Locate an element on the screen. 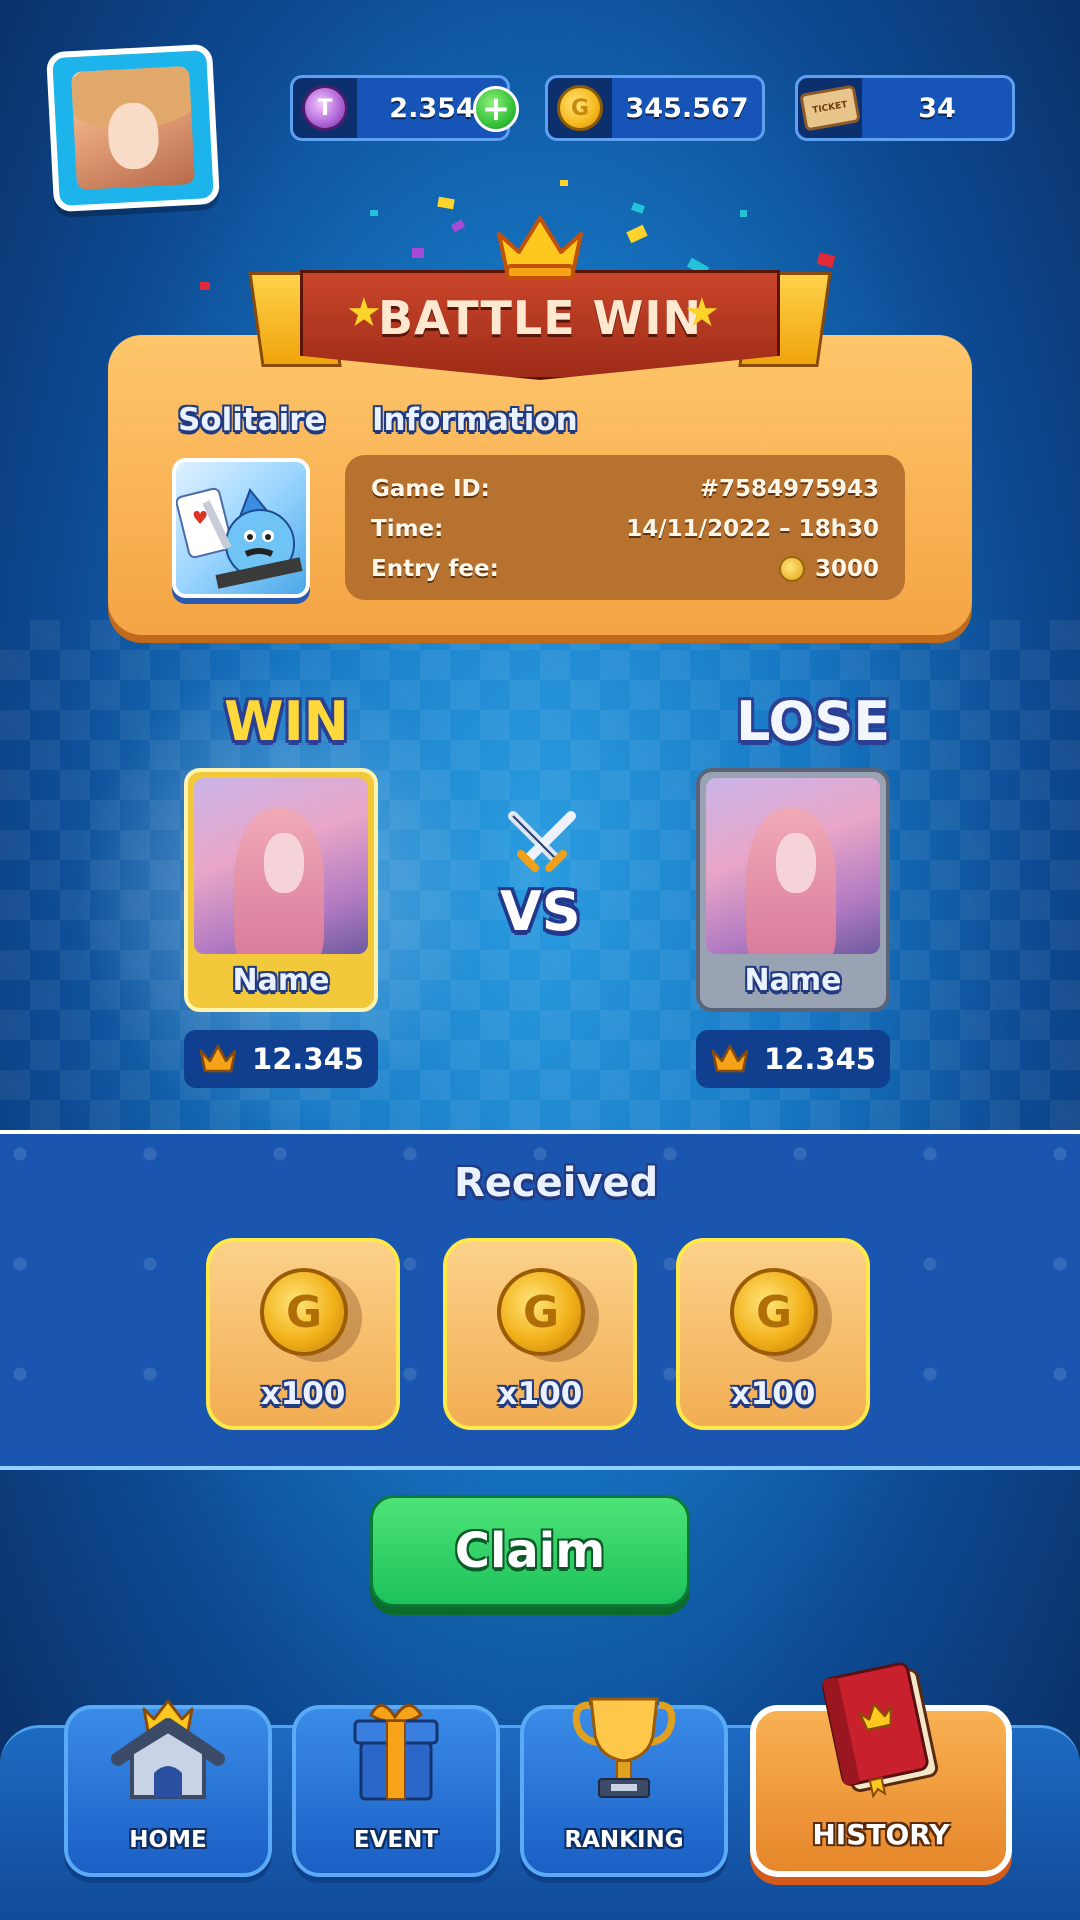  game-id-label: Game ID: is located at coordinates (430, 489).